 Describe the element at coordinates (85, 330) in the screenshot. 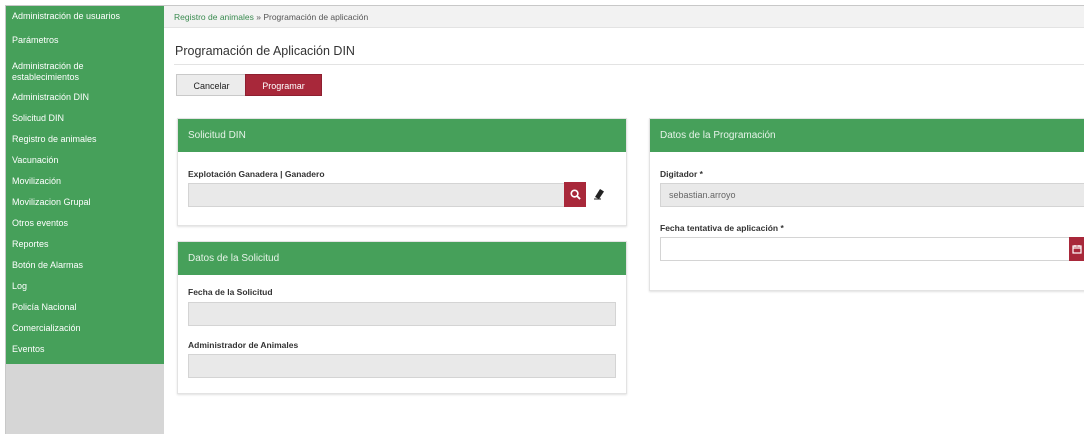

I see `sidebar-item-comercializacion: Comercialización` at that location.